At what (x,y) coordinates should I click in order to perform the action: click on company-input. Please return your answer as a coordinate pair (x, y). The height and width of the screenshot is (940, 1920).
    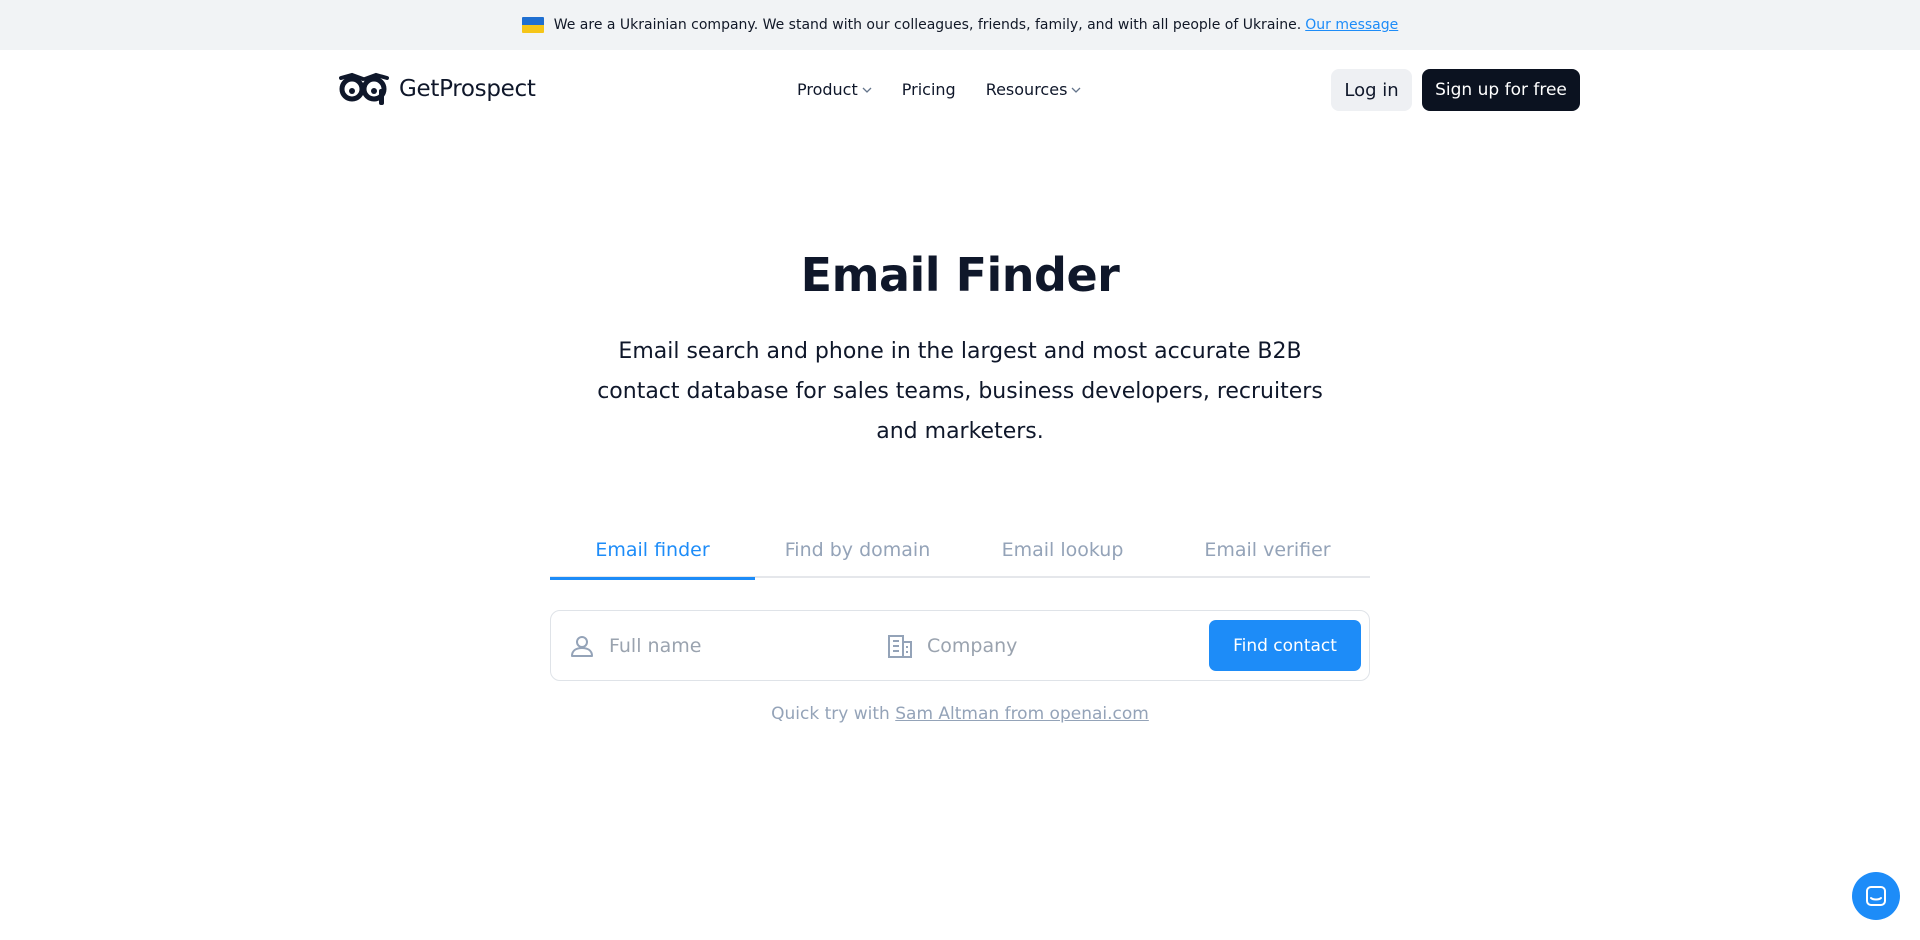
    Looking at the image, I should click on (1047, 645).